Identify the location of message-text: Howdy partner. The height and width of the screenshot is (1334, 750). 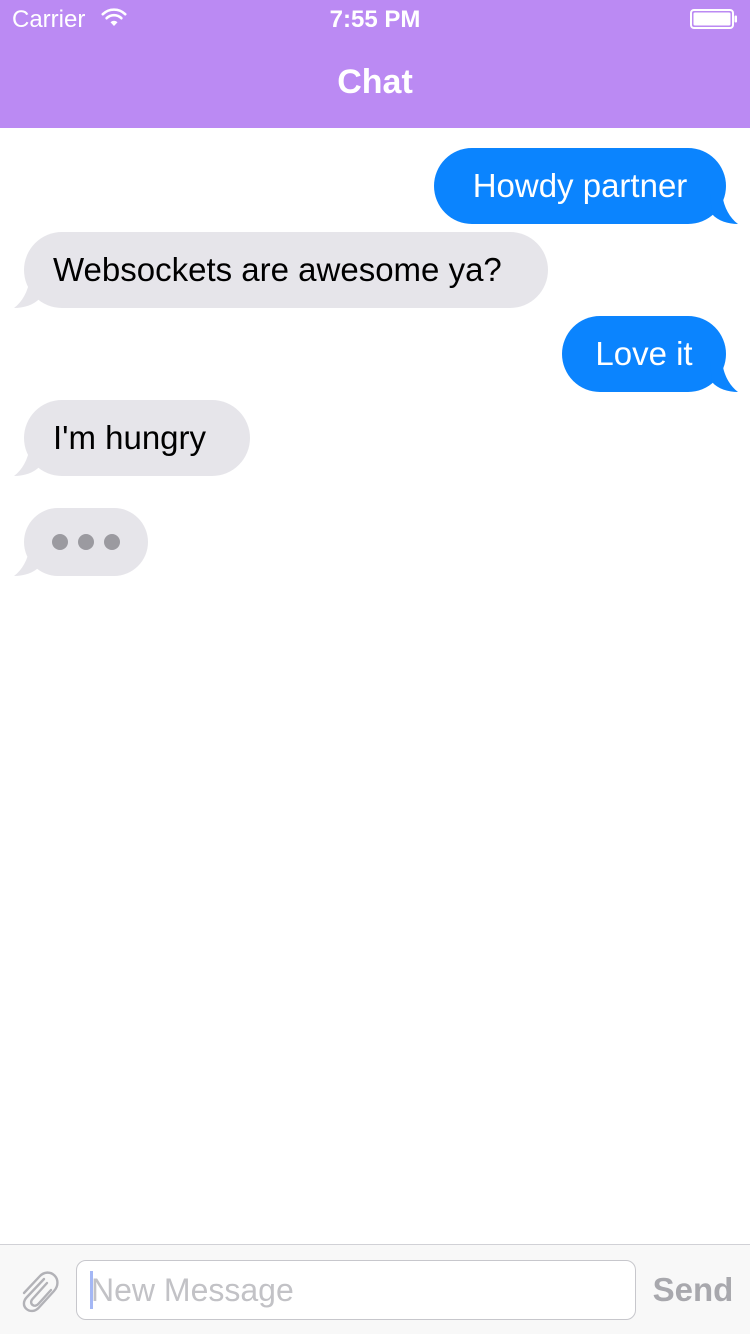
(580, 185).